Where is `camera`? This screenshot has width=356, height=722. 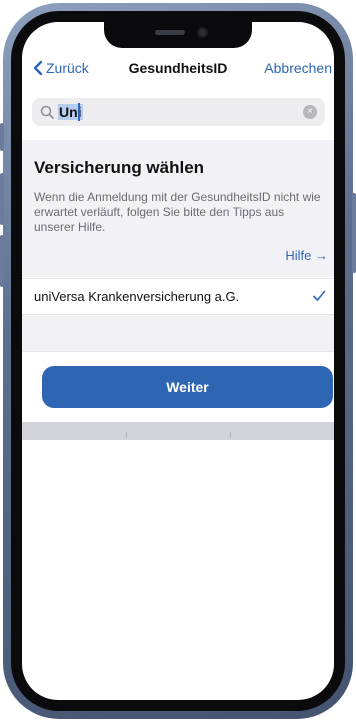 camera is located at coordinates (202, 32).